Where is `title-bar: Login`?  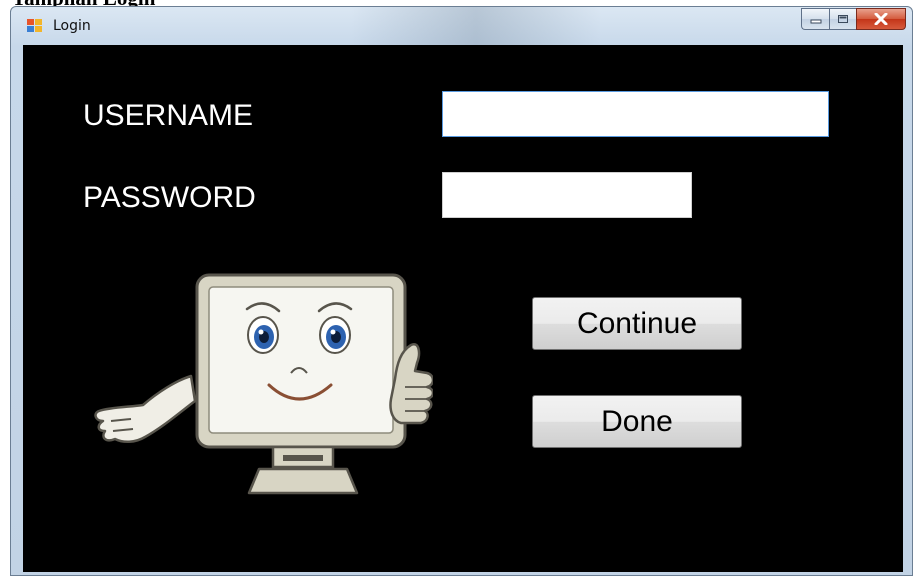
title-bar: Login is located at coordinates (461, 26).